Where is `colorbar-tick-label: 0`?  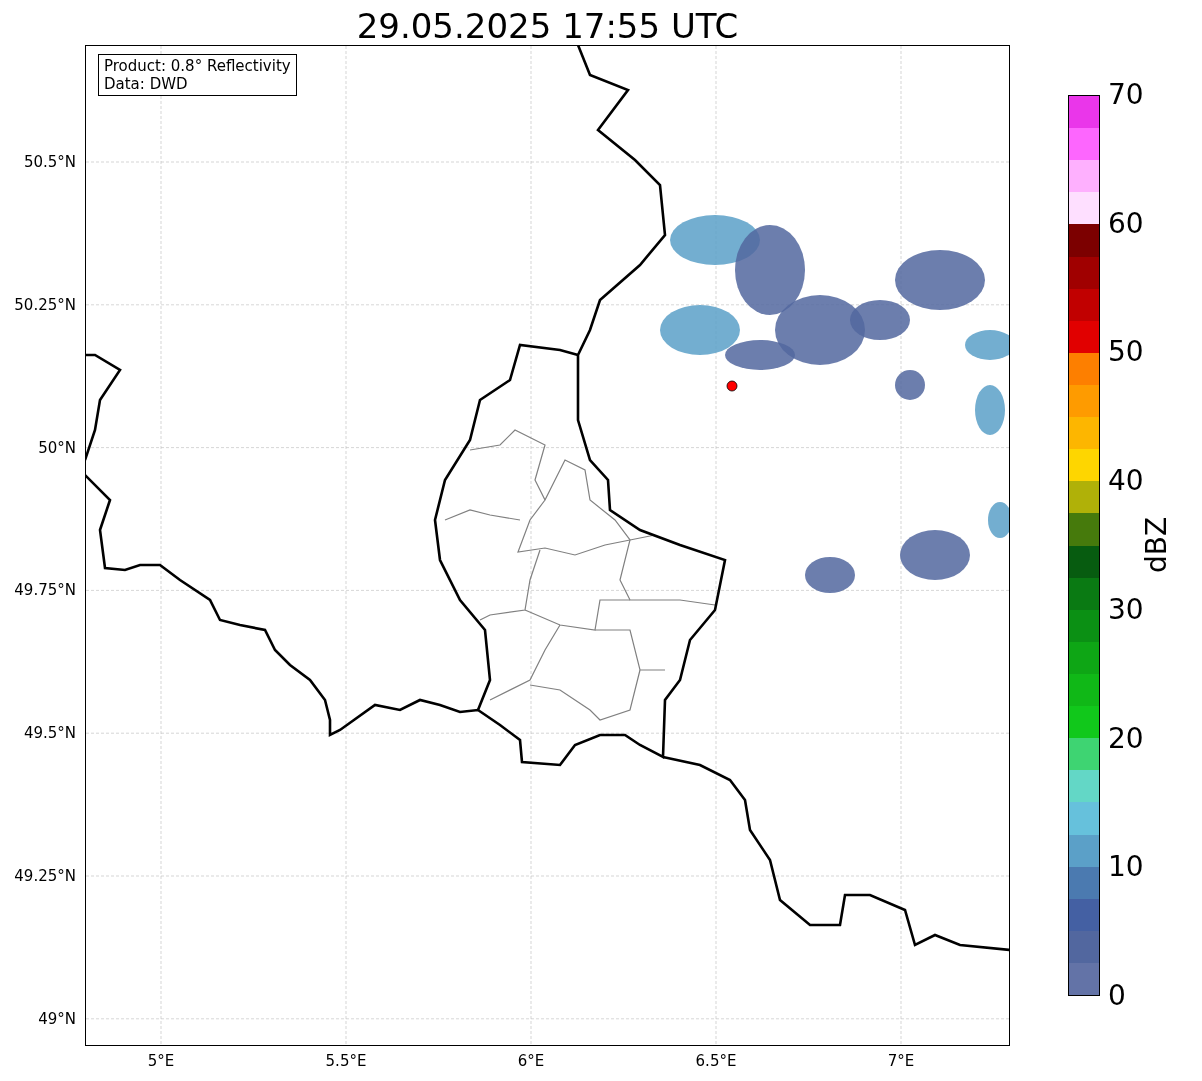 colorbar-tick-label: 0 is located at coordinates (1117, 996).